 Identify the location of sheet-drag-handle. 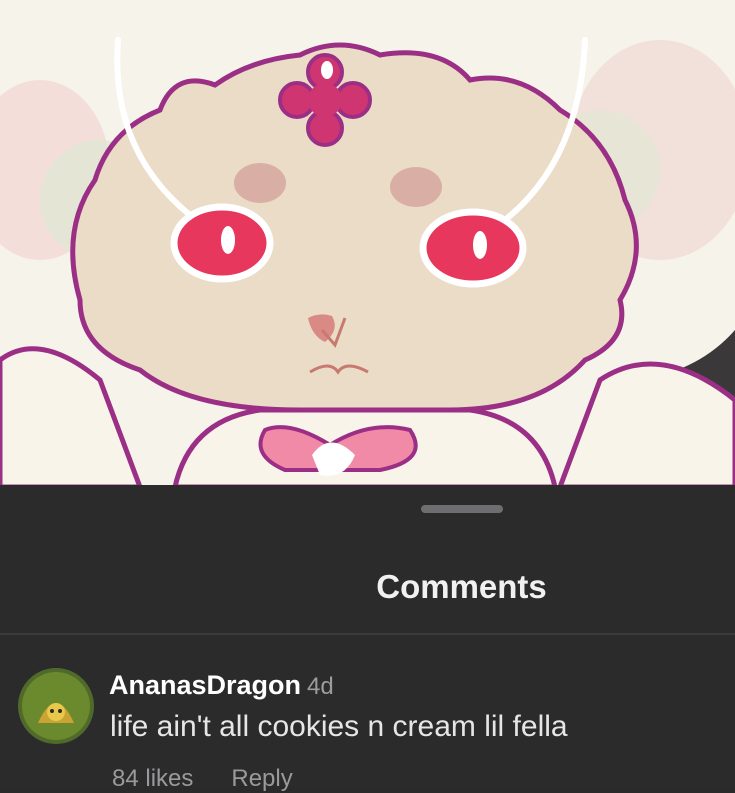
(462, 509).